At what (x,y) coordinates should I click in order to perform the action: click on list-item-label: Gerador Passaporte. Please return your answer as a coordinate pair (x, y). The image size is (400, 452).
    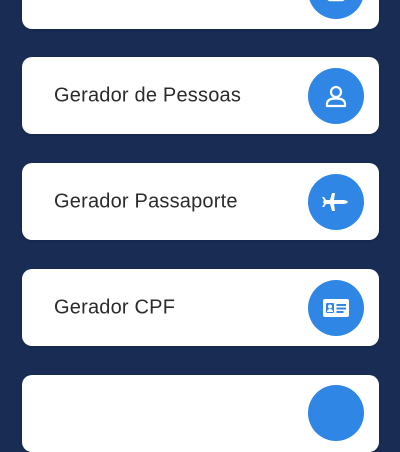
    Looking at the image, I should click on (146, 201).